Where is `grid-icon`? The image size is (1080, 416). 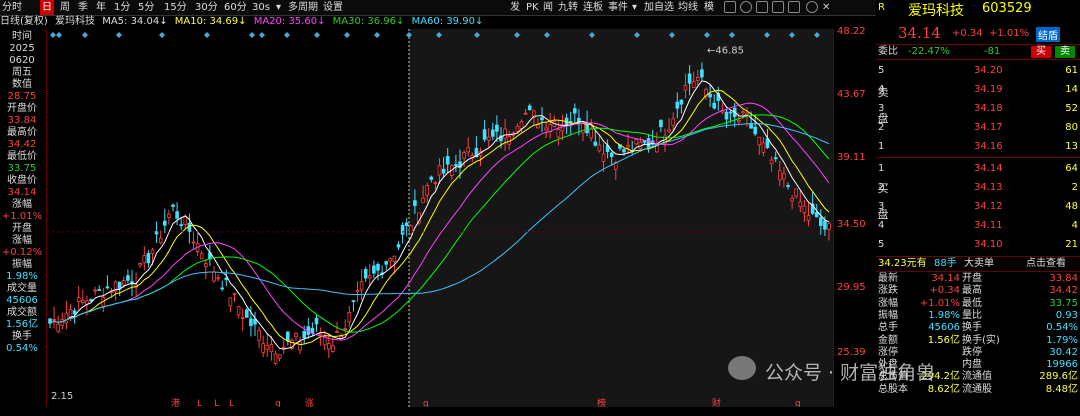 grid-icon is located at coordinates (794, 7).